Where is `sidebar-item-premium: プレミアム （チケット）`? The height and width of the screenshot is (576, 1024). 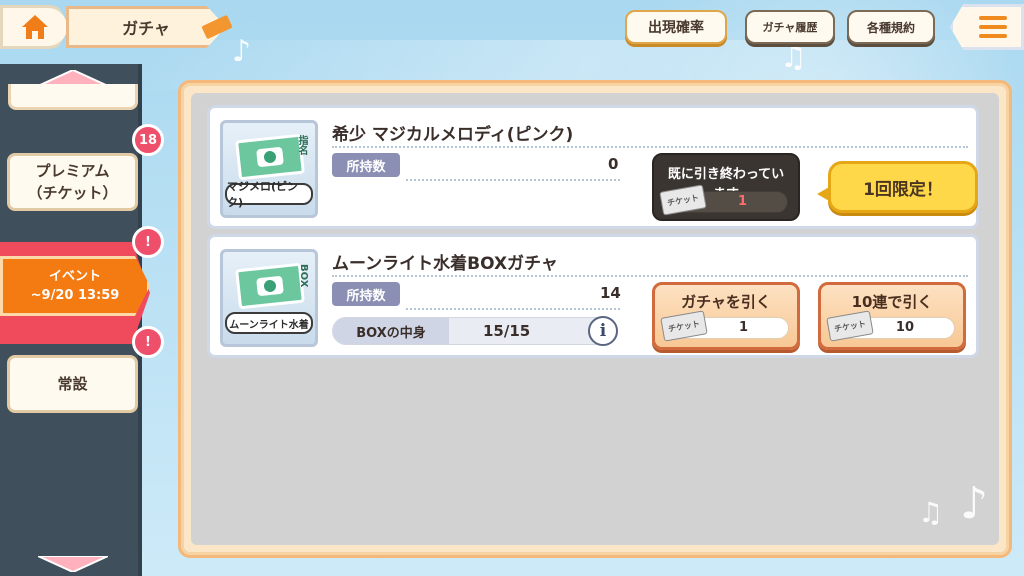
sidebar-item-premium: プレミアム （チケット） is located at coordinates (72, 182).